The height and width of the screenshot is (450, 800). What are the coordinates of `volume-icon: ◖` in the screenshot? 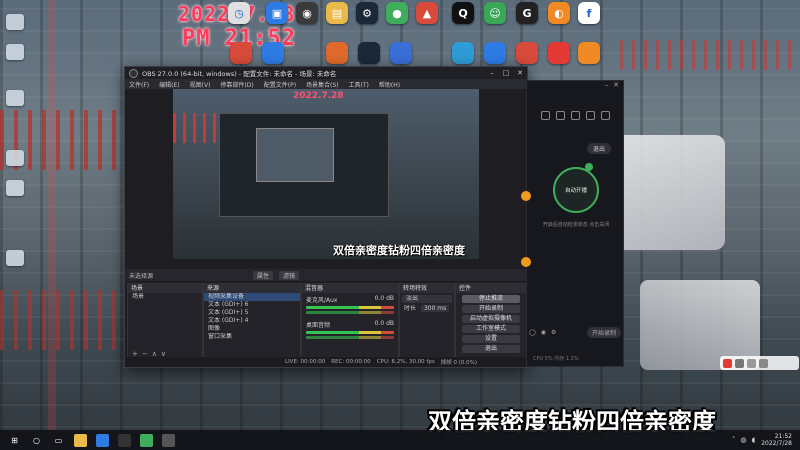 It's located at (754, 440).